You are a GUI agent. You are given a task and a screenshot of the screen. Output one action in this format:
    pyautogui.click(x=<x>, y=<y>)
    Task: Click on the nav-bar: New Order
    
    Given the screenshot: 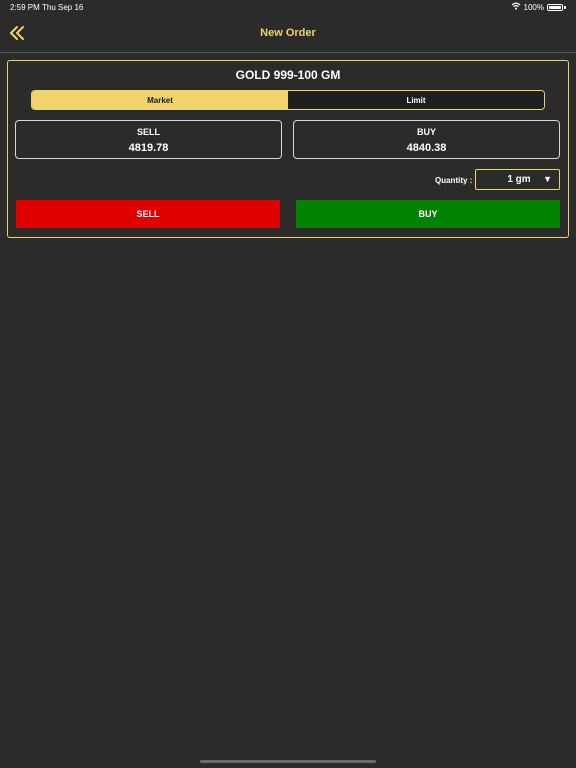 What is the action you would take?
    pyautogui.click(x=288, y=33)
    